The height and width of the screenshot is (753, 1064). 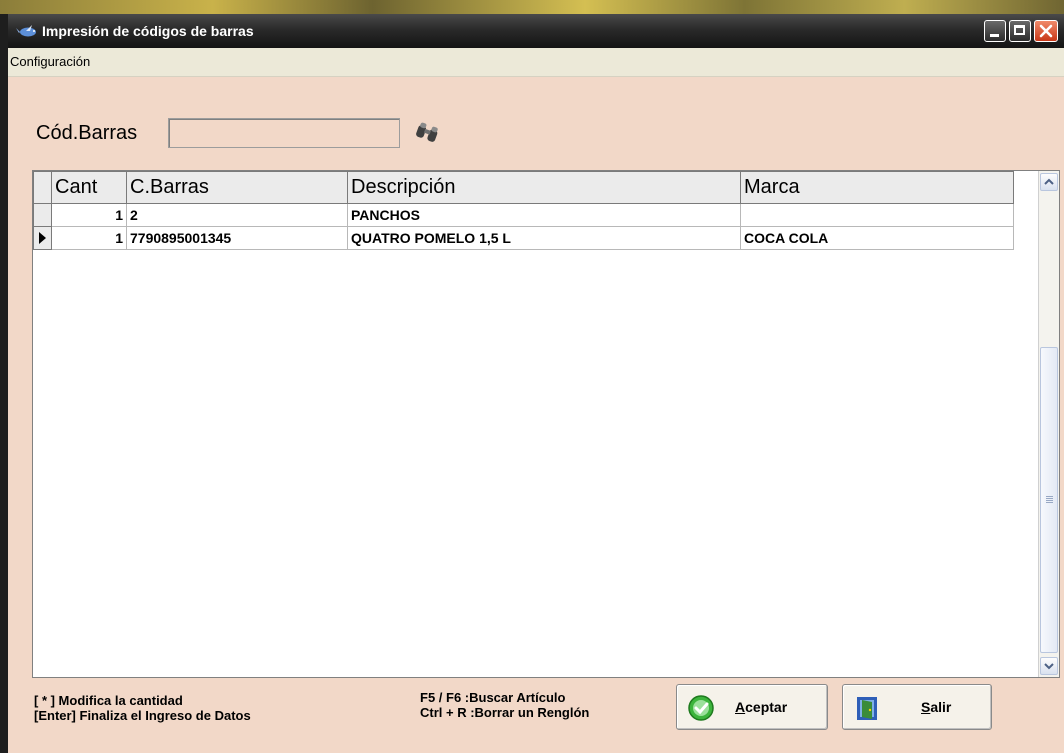 I want to click on current-row-arrow-icon, so click(x=42, y=238).